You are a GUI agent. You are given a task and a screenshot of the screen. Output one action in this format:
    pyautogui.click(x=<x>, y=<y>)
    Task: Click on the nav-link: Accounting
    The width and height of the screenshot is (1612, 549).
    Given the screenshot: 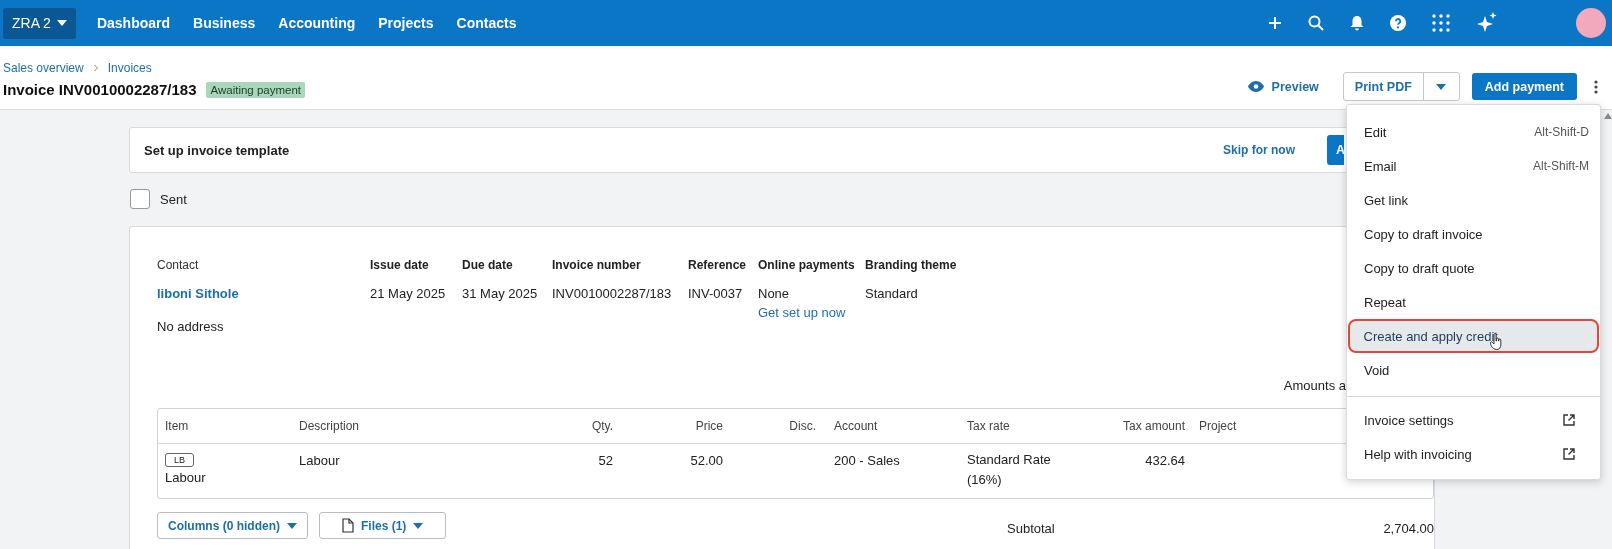 What is the action you would take?
    pyautogui.click(x=317, y=23)
    